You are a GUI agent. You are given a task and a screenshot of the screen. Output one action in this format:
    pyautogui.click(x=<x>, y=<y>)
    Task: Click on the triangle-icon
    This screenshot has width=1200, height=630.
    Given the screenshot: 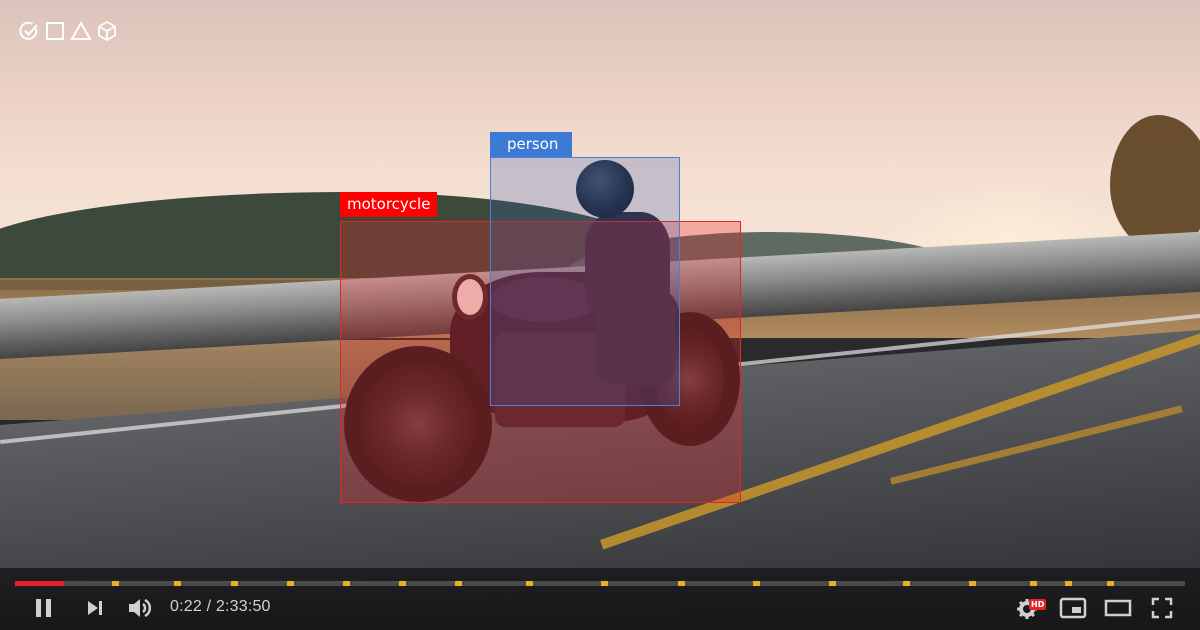 What is the action you would take?
    pyautogui.click(x=81, y=31)
    